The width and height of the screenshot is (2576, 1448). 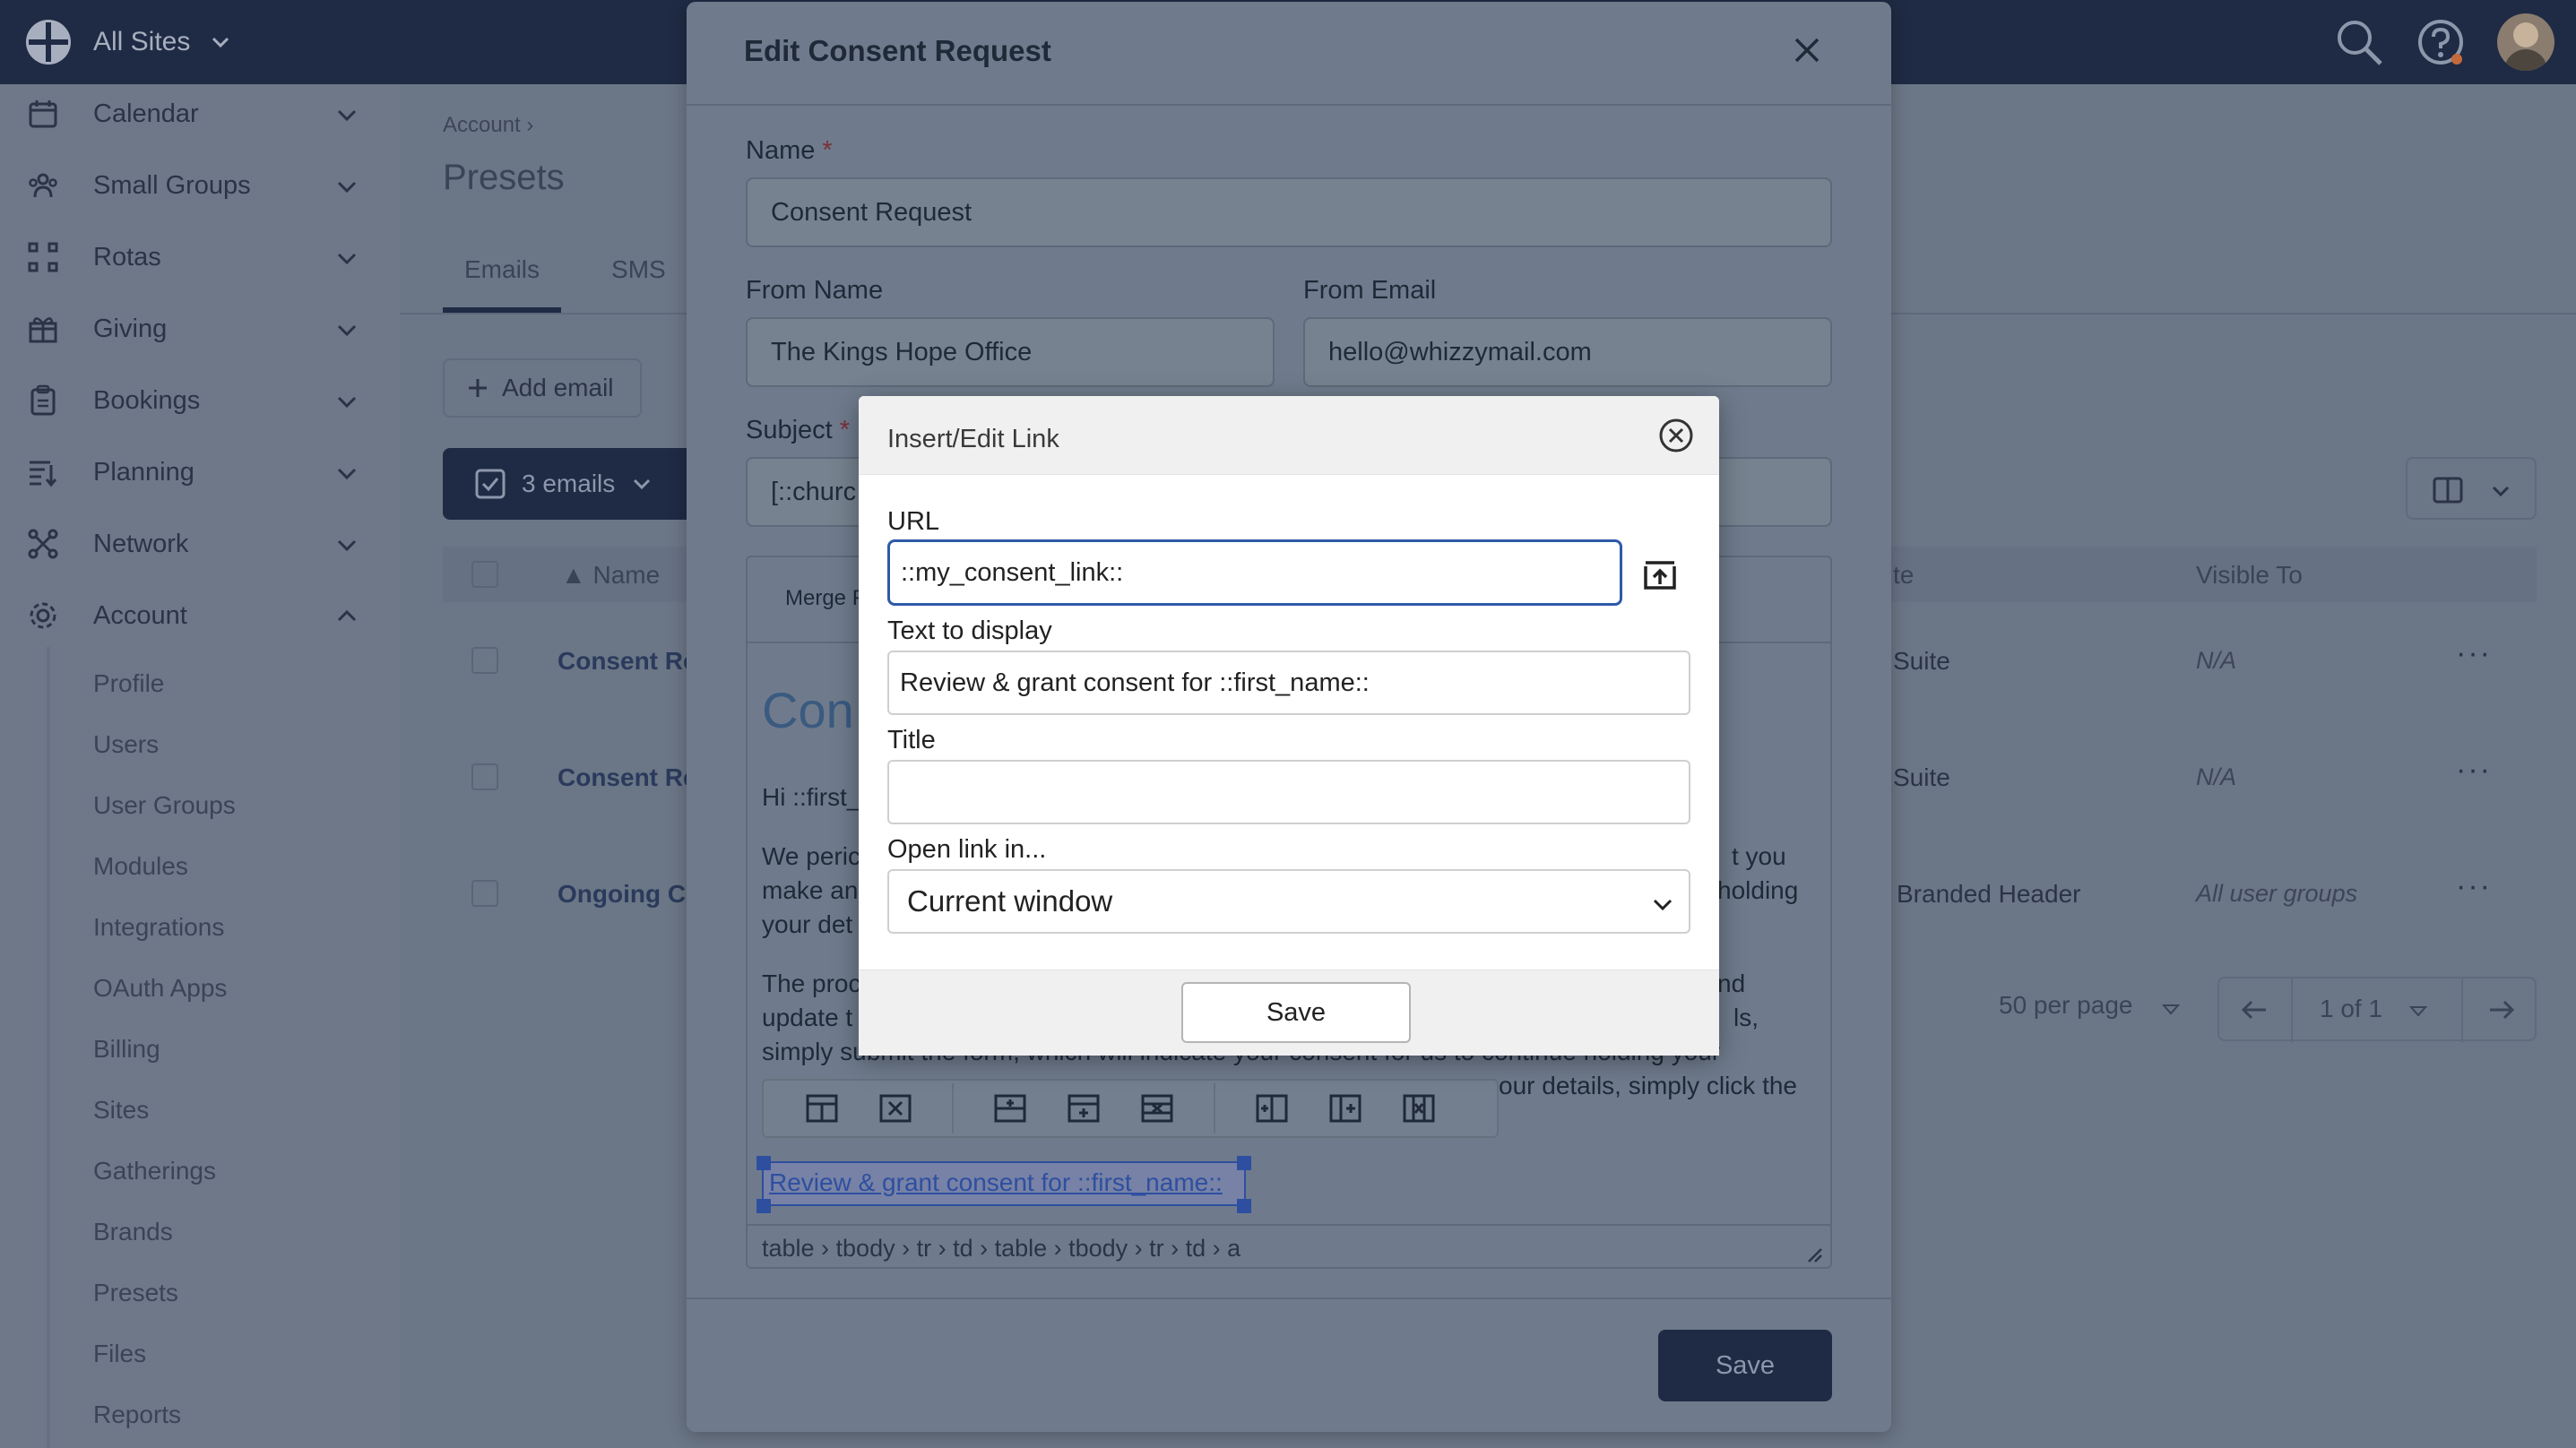 I want to click on sidebar-sub-sites: Sites, so click(x=121, y=1111).